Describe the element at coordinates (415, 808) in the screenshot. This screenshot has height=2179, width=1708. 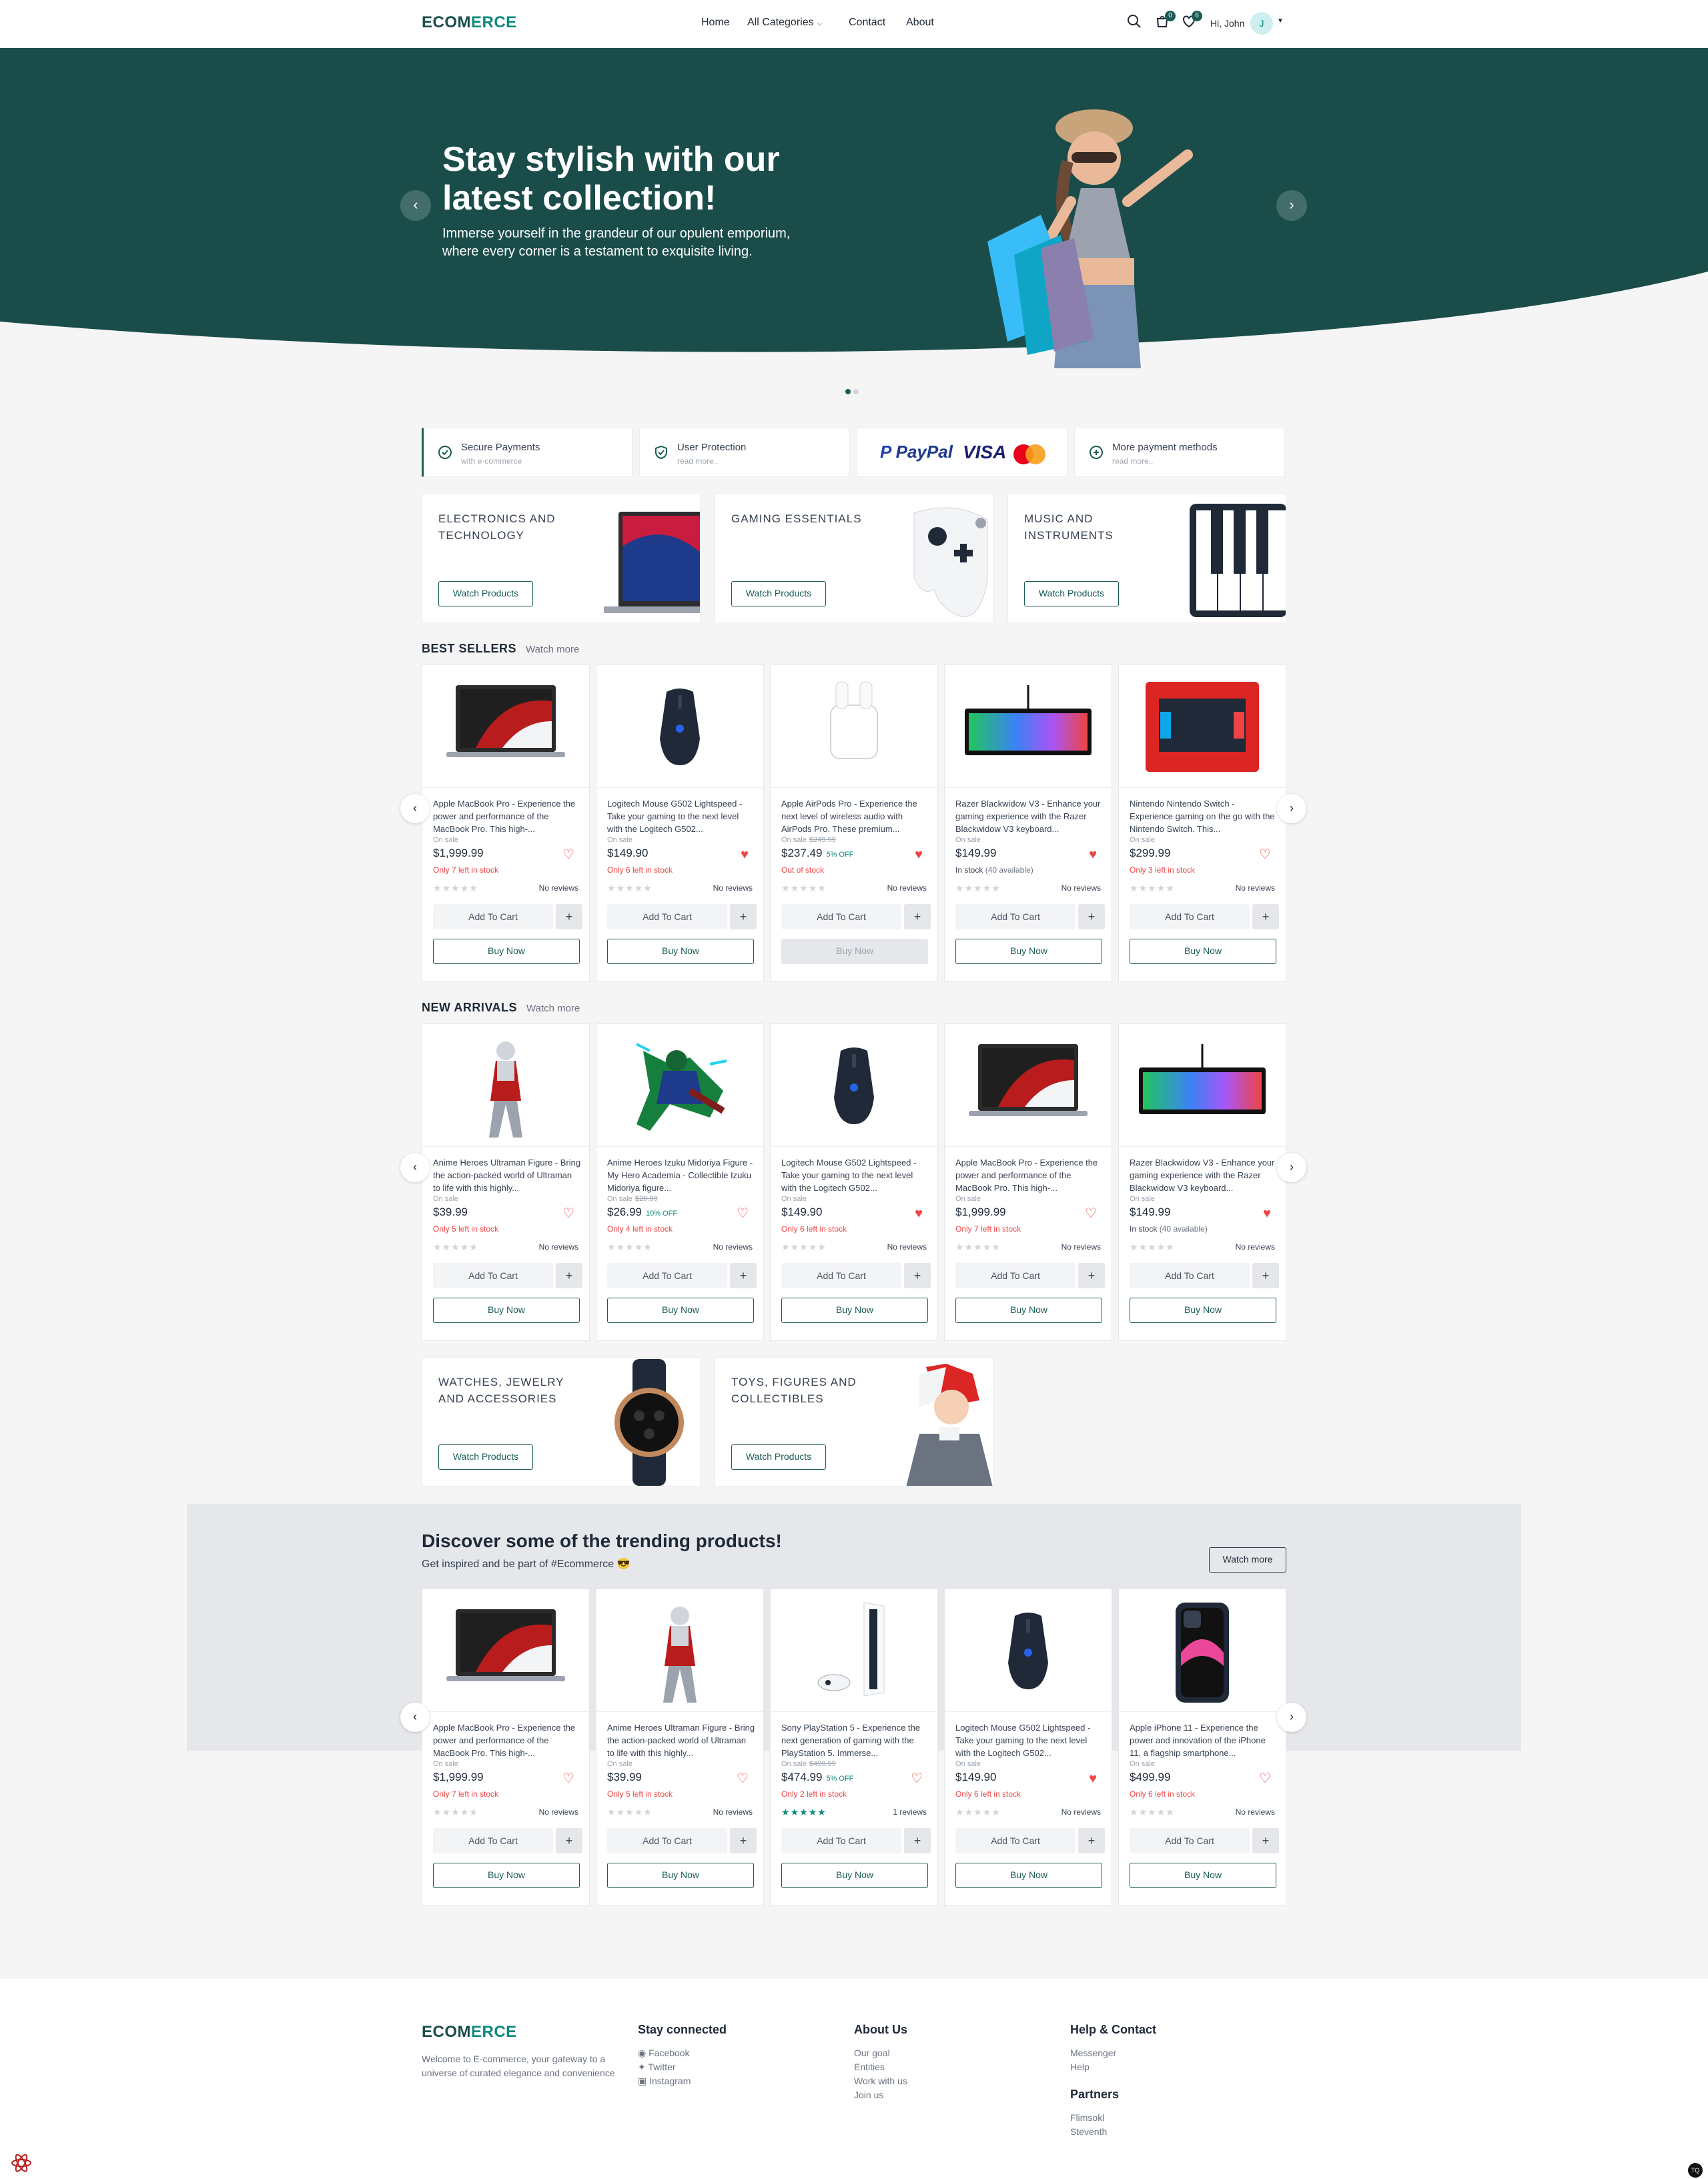
I see `best-sellers-prev: ‹` at that location.